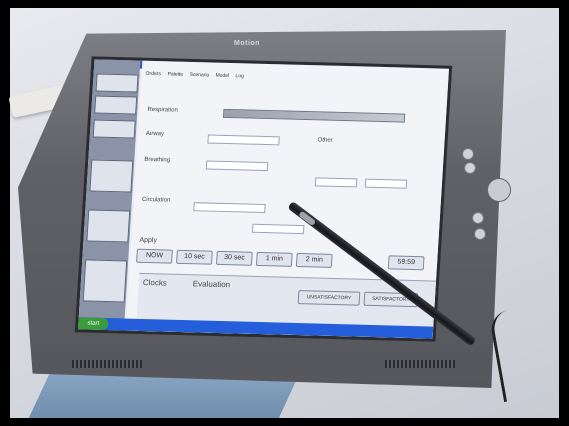 Image resolution: width=569 pixels, height=426 pixels. I want to click on apply-10sec-button: 10 sec, so click(194, 257).